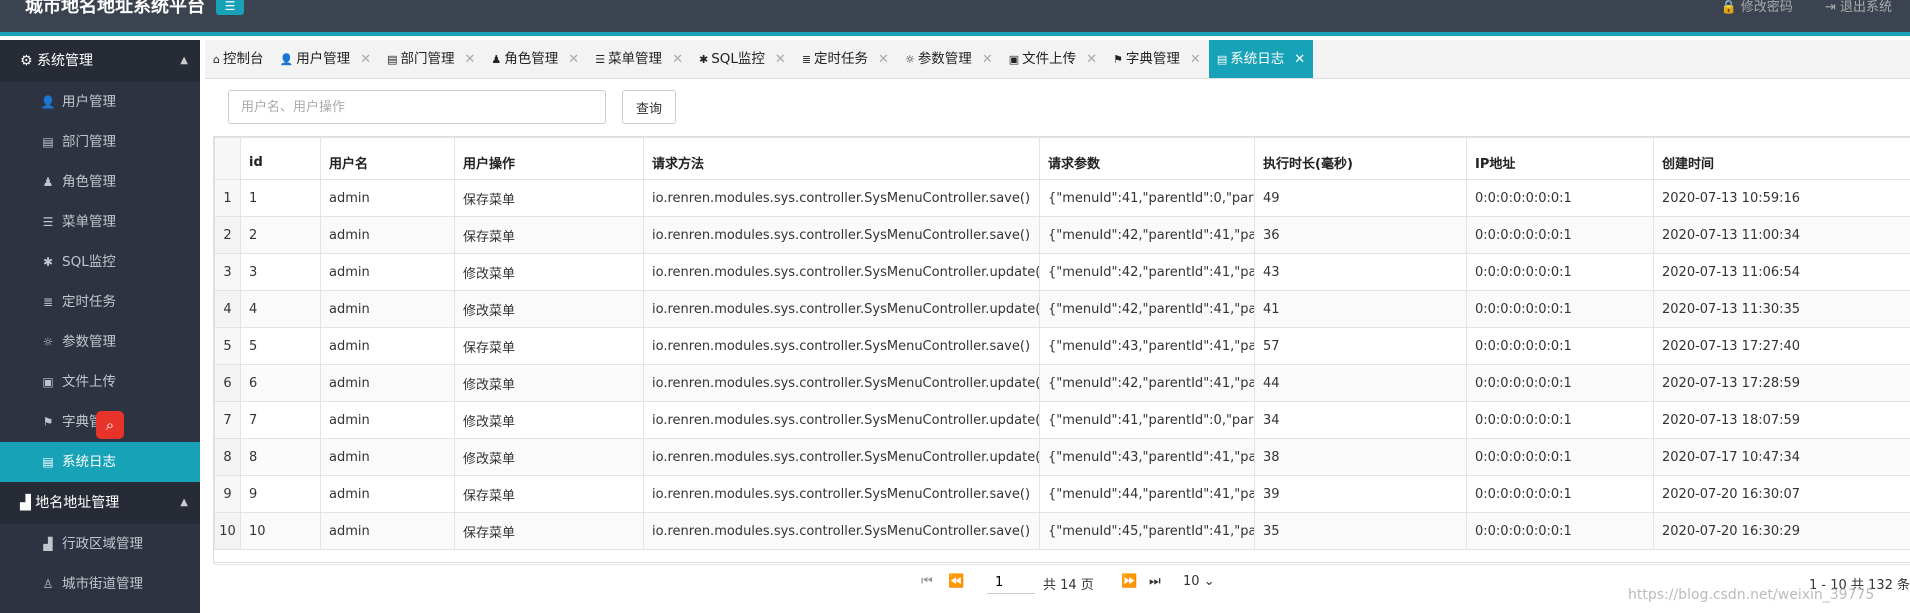  Describe the element at coordinates (927, 581) in the screenshot. I see `first-page-icon: ⏮` at that location.